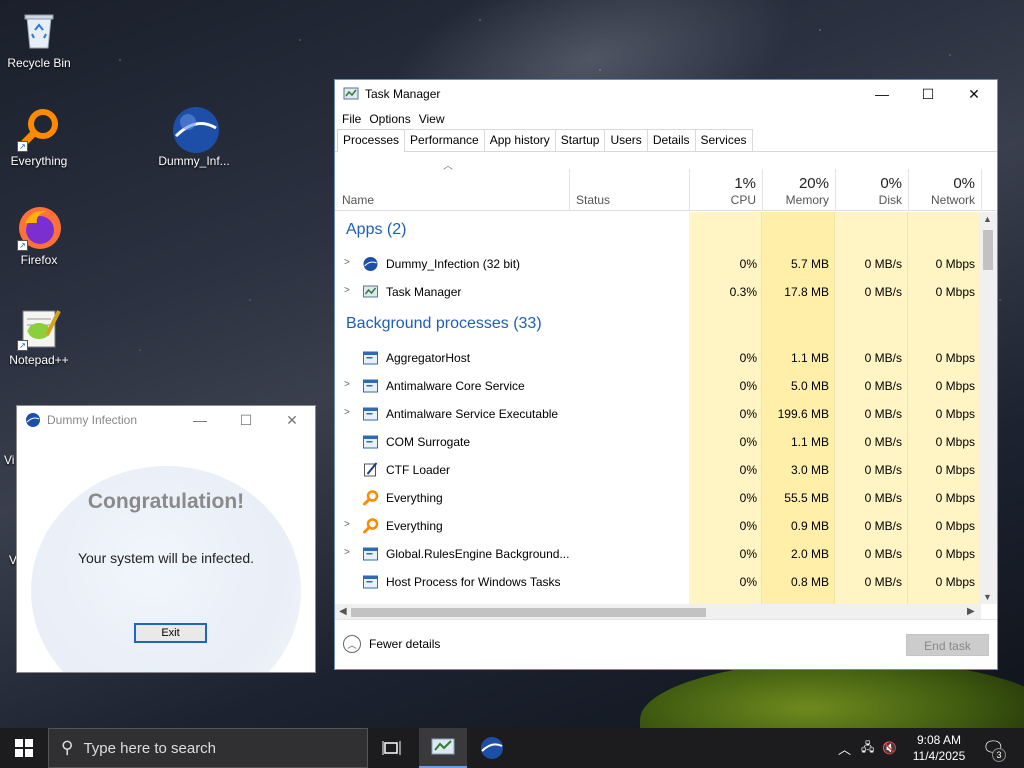 This screenshot has height=768, width=1024. I want to click on notification-center-button: 🗨 3, so click(994, 748).